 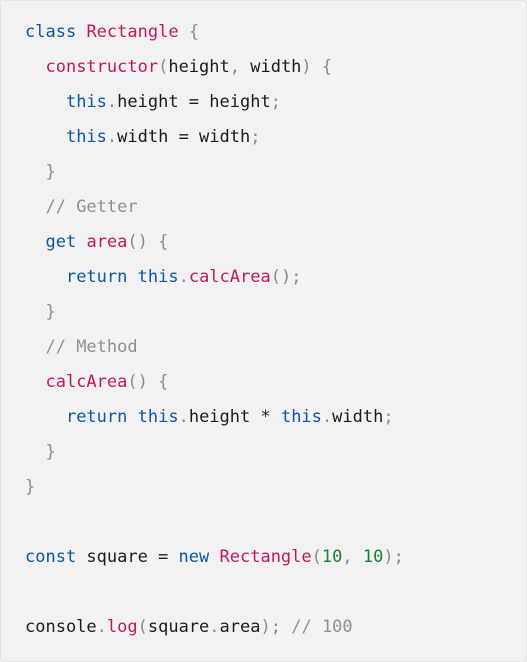 I want to click on code-line: get area() {, so click(x=275, y=242).